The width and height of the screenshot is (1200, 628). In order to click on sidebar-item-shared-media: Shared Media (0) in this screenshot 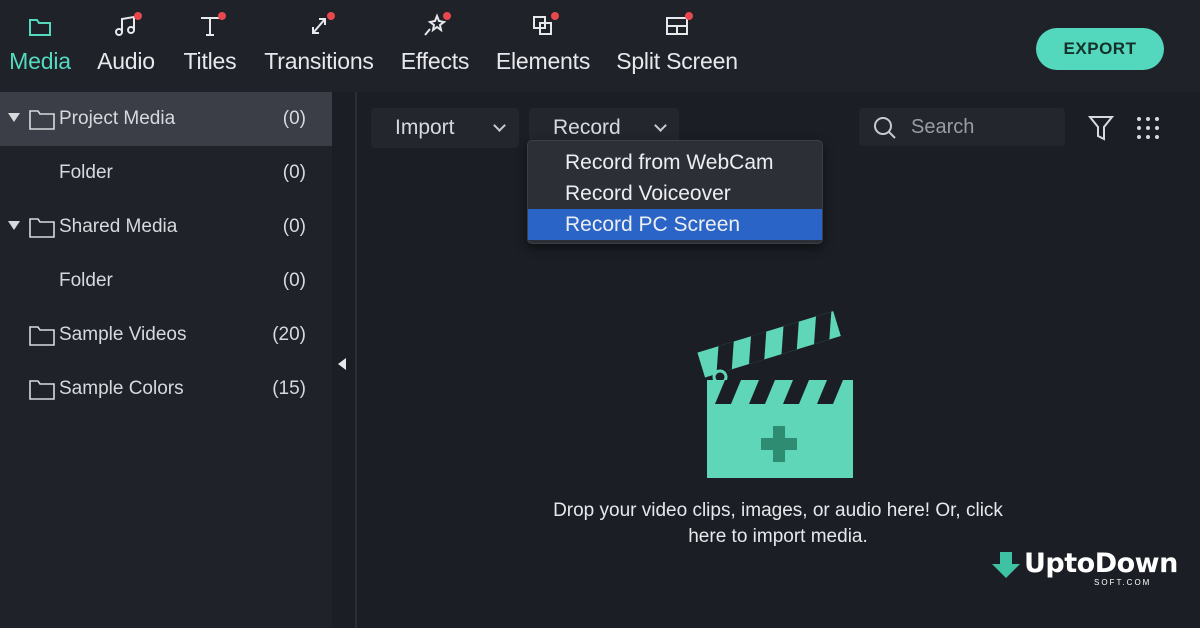, I will do `click(166, 227)`.